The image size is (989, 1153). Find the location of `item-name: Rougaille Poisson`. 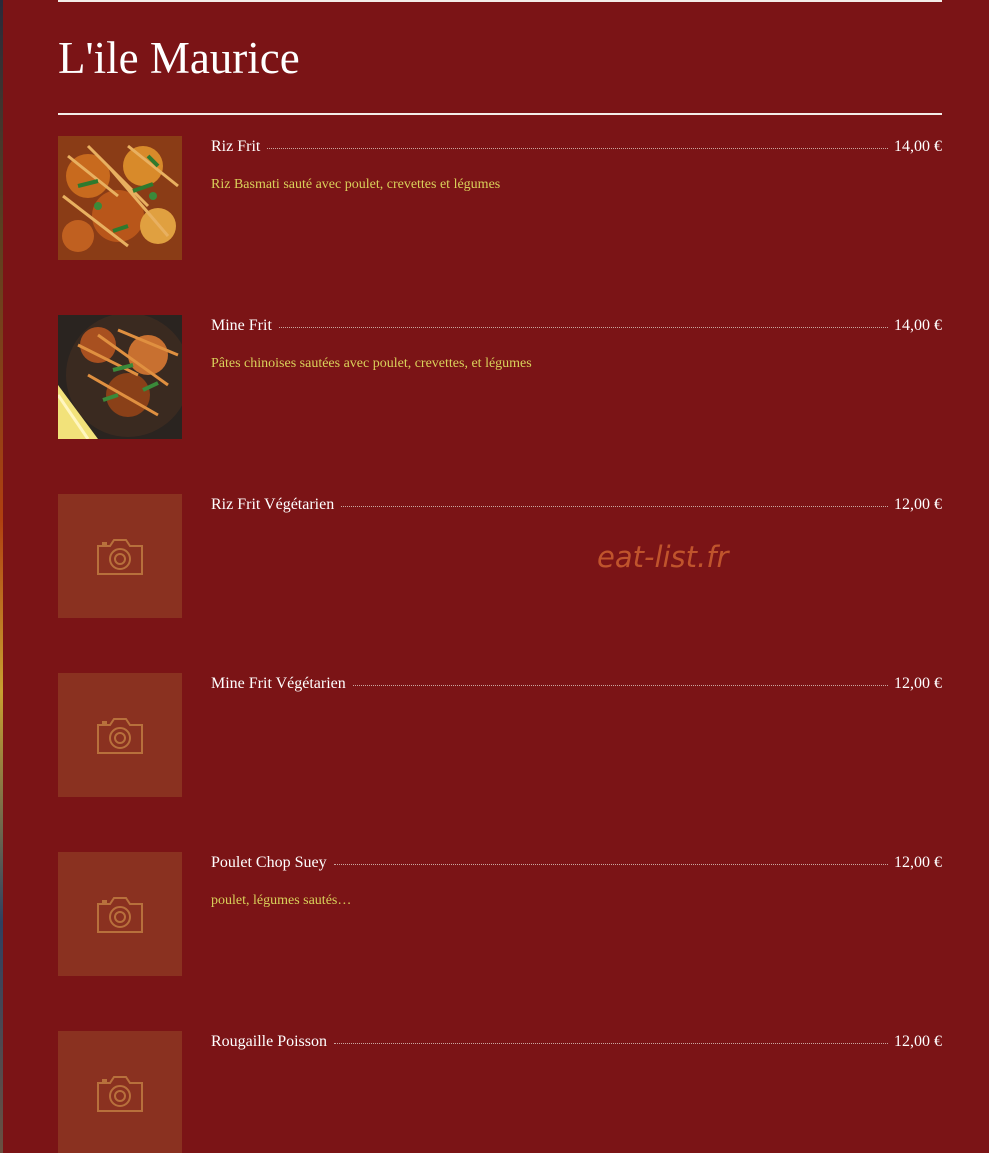

item-name: Rougaille Poisson is located at coordinates (269, 1041).